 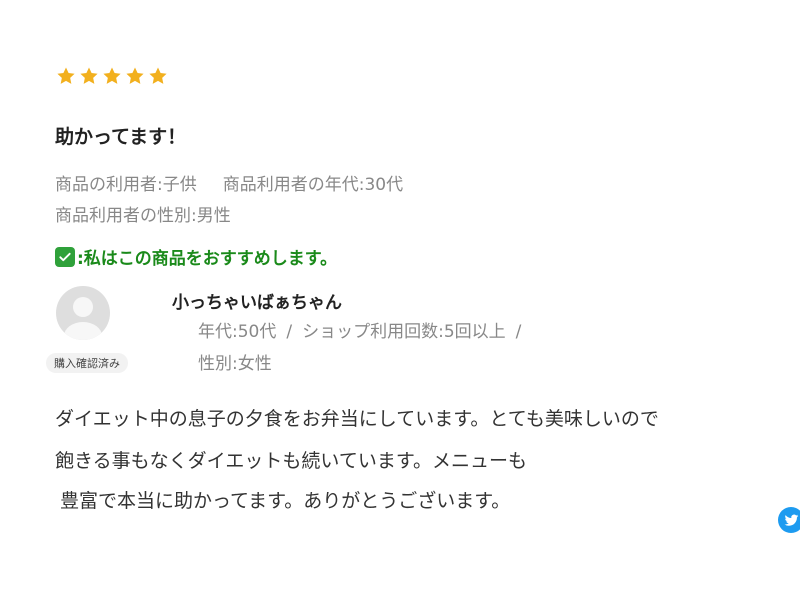 What do you see at coordinates (237, 332) in the screenshot?
I see `reviewer-age: 年代:50代` at bounding box center [237, 332].